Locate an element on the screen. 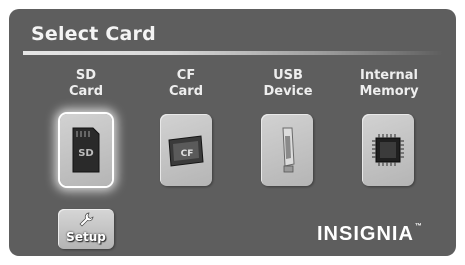  sd-card-button: SD is located at coordinates (86, 150).